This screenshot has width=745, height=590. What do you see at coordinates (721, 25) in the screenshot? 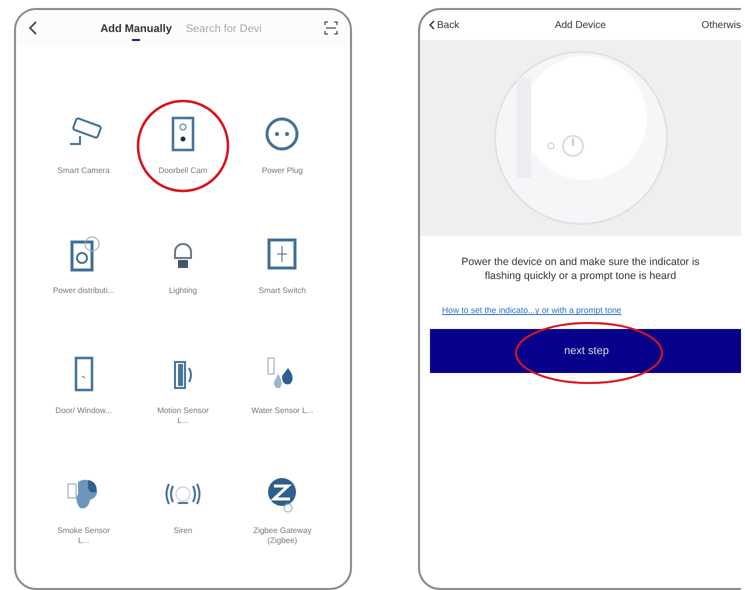
I see `header-action-button: Otherwis` at bounding box center [721, 25].